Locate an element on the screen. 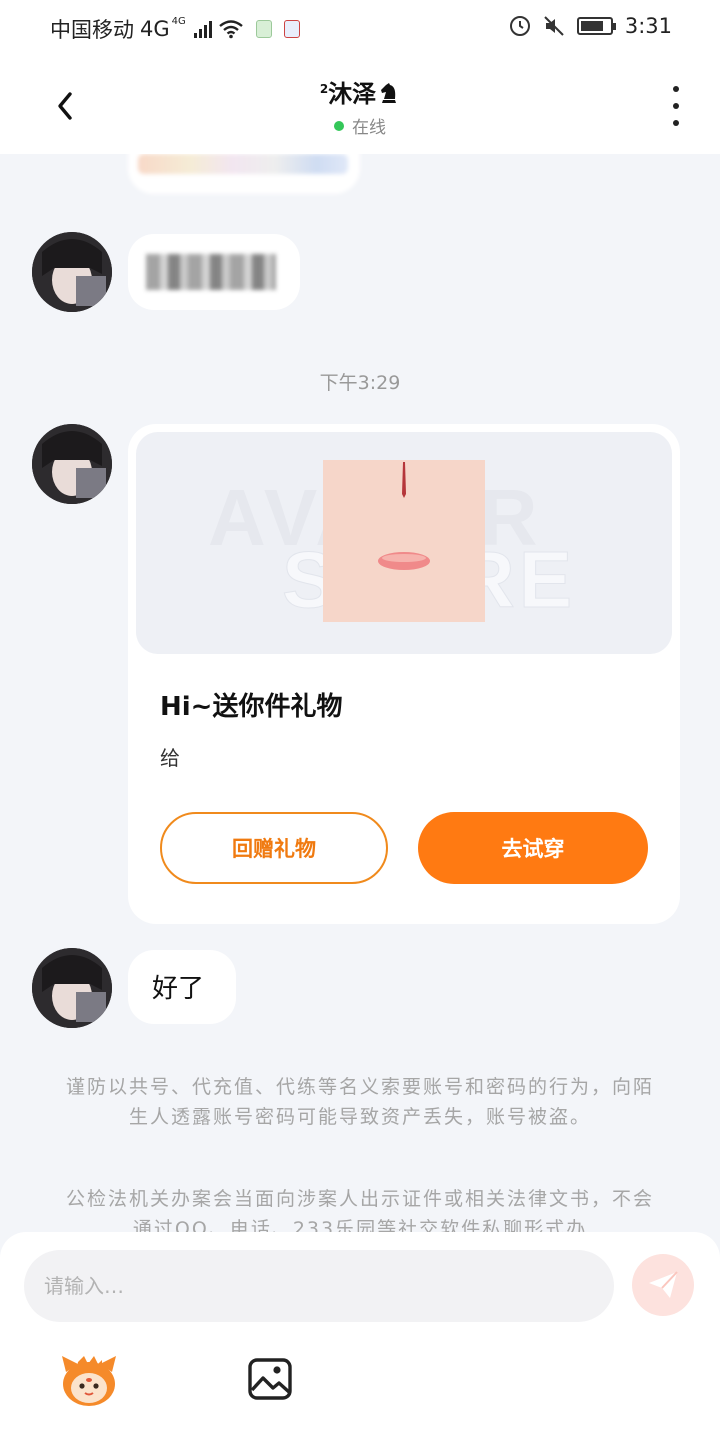 This screenshot has width=720, height=1434. online-status: 在线 is located at coordinates (360, 125).